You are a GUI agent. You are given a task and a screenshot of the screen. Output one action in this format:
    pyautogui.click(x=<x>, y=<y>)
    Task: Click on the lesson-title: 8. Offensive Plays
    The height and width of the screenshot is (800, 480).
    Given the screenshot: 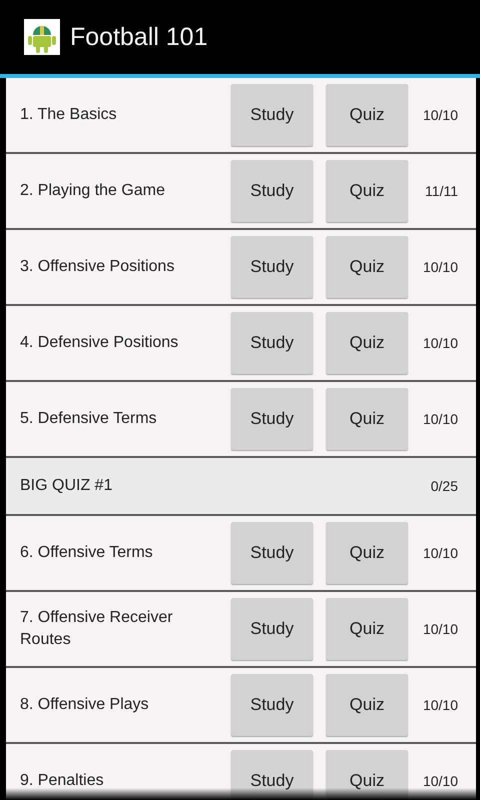 What is the action you would take?
    pyautogui.click(x=85, y=705)
    